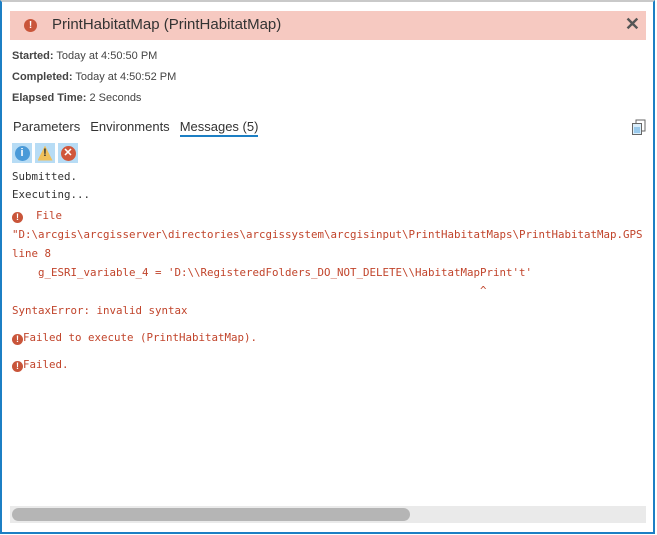  I want to click on error-text: File, so click(46, 215).